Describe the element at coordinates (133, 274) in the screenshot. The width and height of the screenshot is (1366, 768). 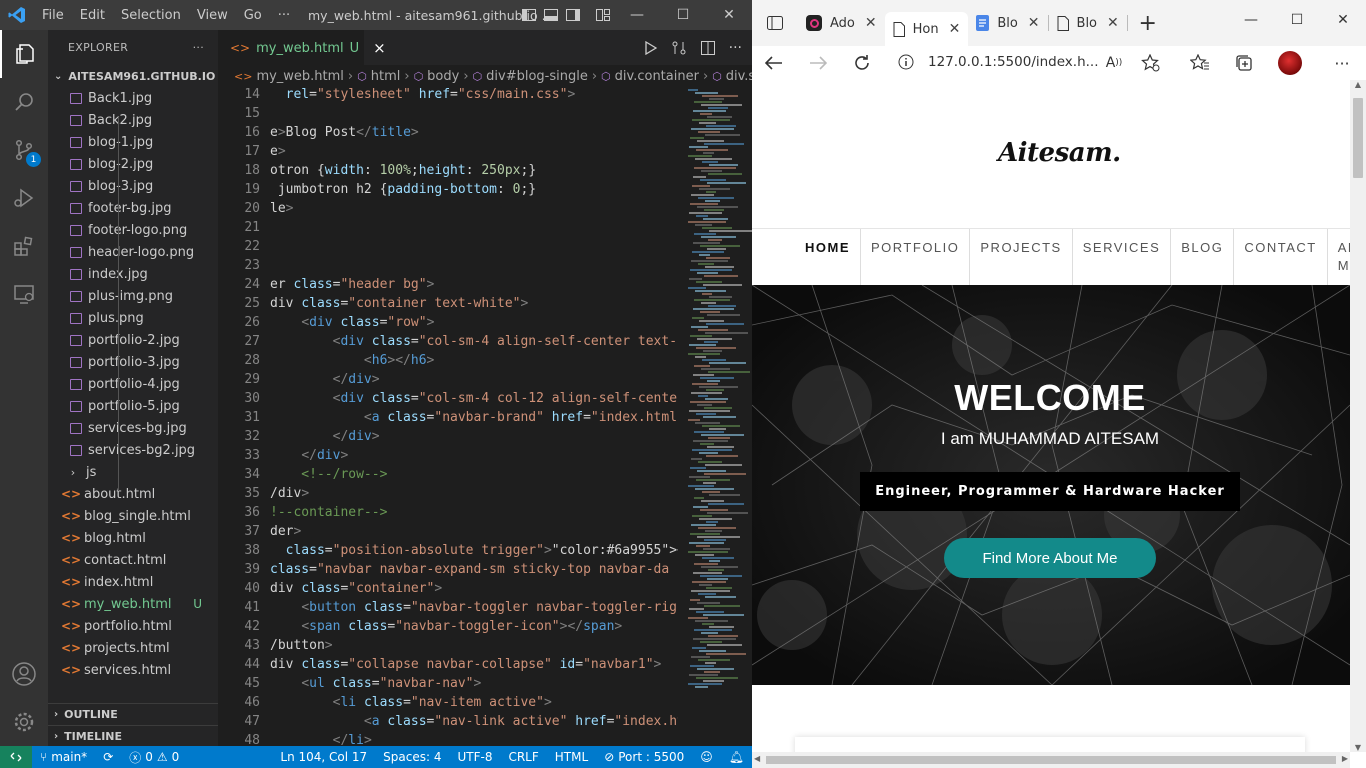
I see `file-item: index.jpg` at that location.